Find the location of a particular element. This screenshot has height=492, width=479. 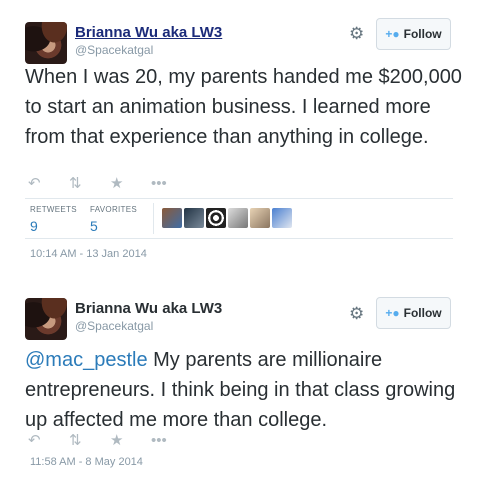

timestamp: 10:14 AM - 13 Jan 2014 is located at coordinates (88, 254).